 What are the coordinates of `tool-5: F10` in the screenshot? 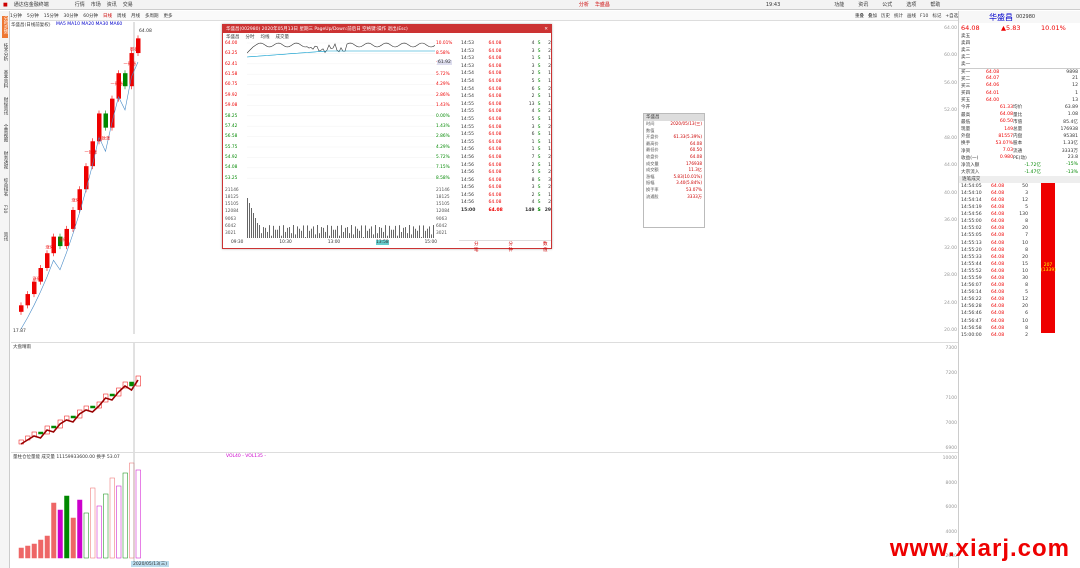 It's located at (924, 16).